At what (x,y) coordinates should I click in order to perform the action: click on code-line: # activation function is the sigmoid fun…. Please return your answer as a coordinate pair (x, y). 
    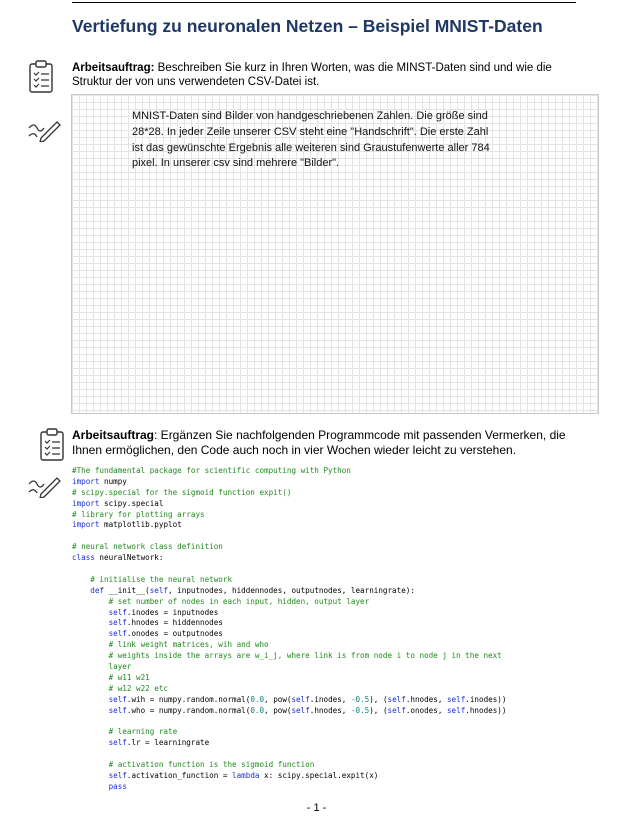
    Looking at the image, I should click on (193, 765).